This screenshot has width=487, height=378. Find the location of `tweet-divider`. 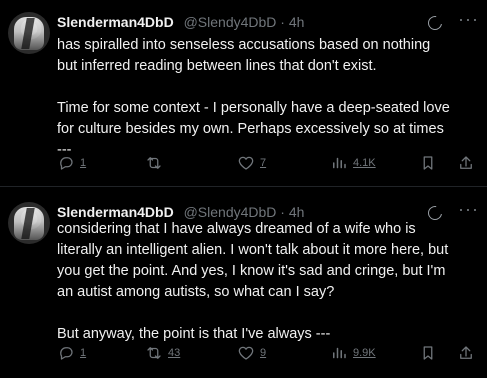

tweet-divider is located at coordinates (243, 186).